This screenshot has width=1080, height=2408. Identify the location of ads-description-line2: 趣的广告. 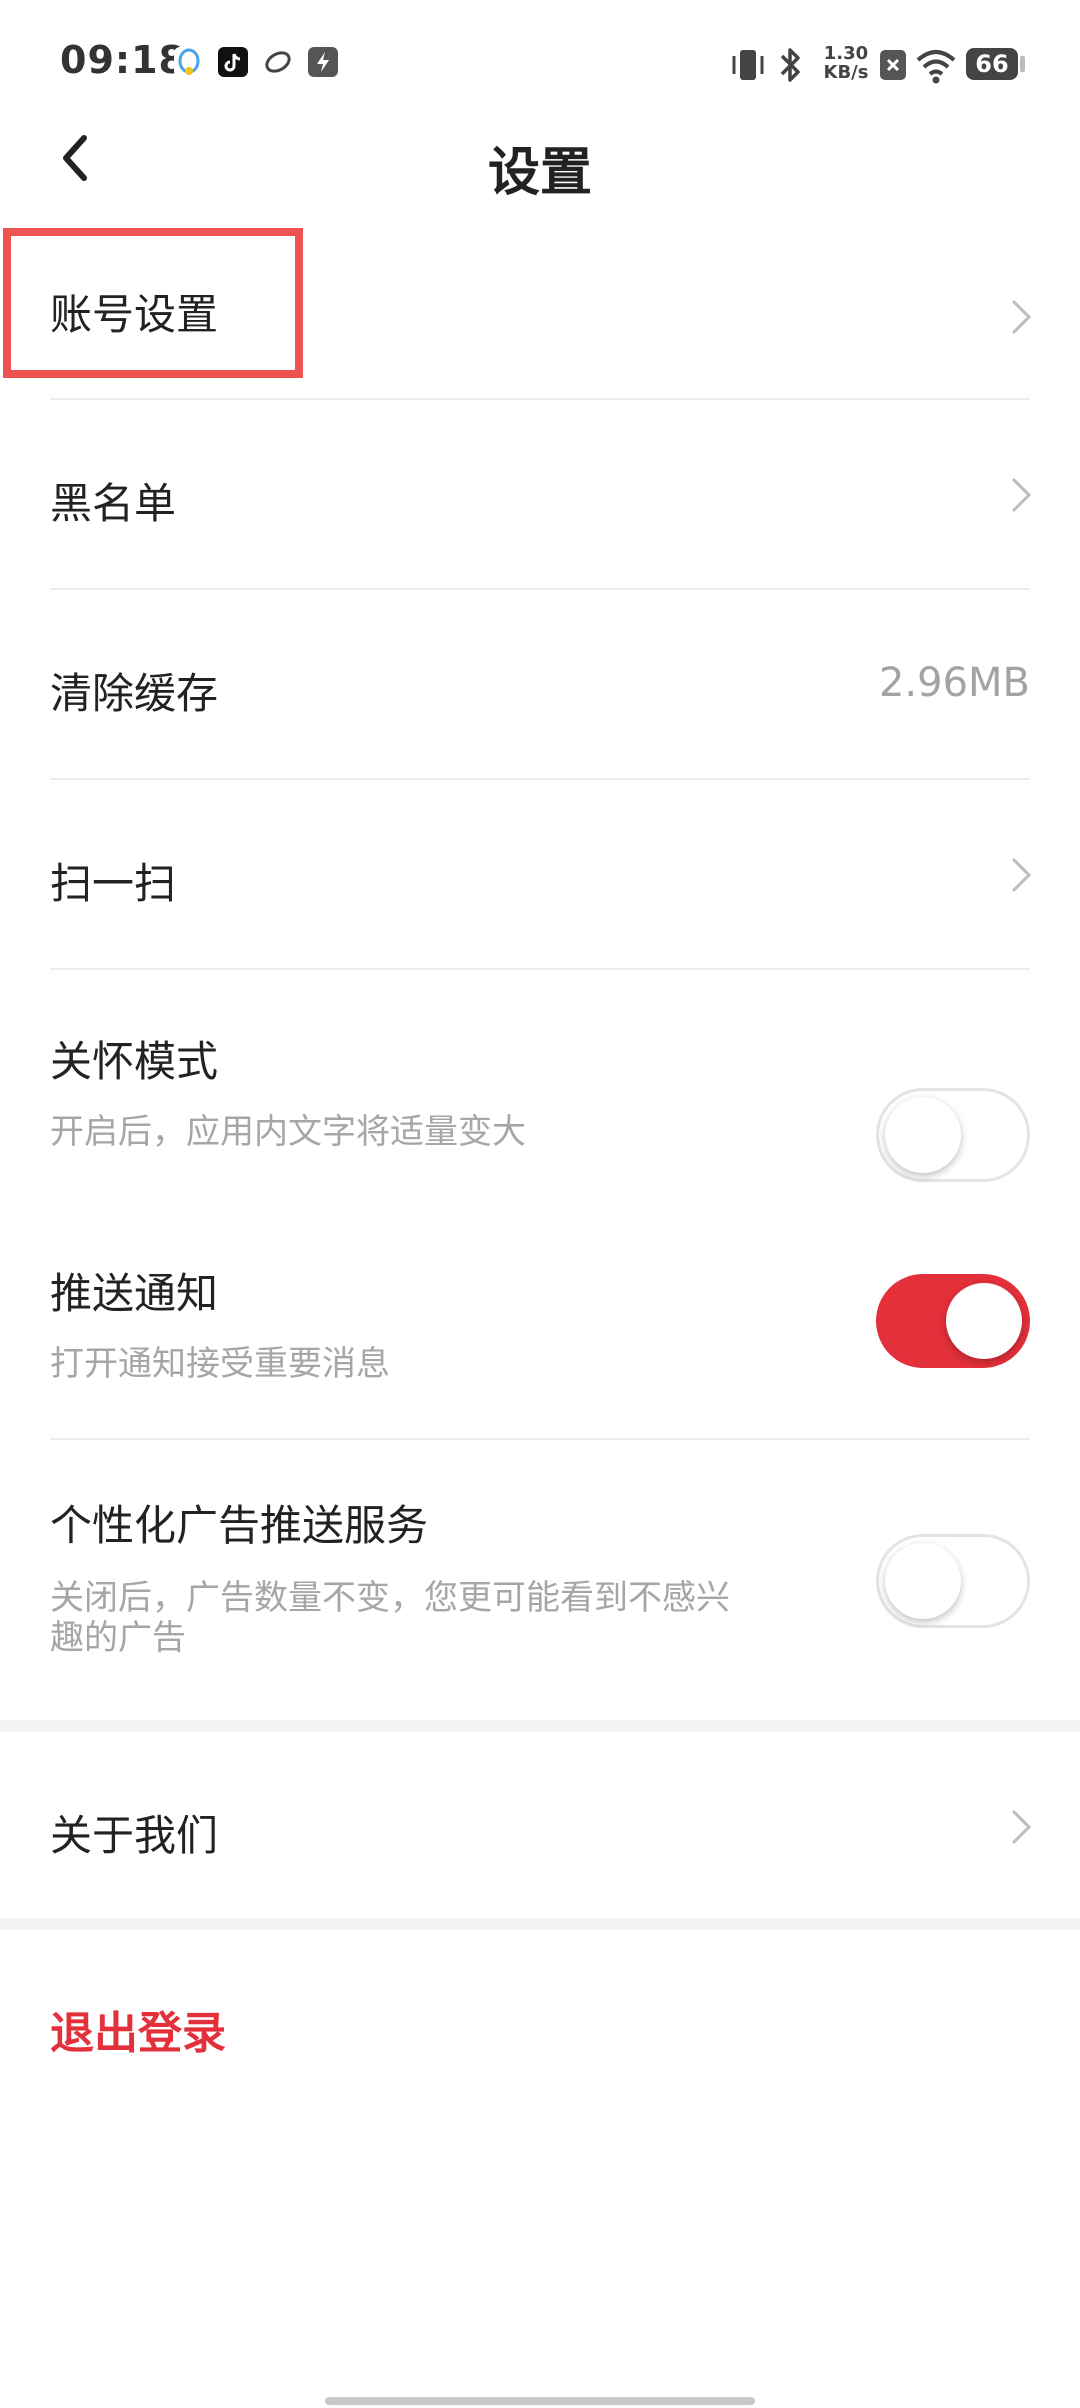
(118, 1638).